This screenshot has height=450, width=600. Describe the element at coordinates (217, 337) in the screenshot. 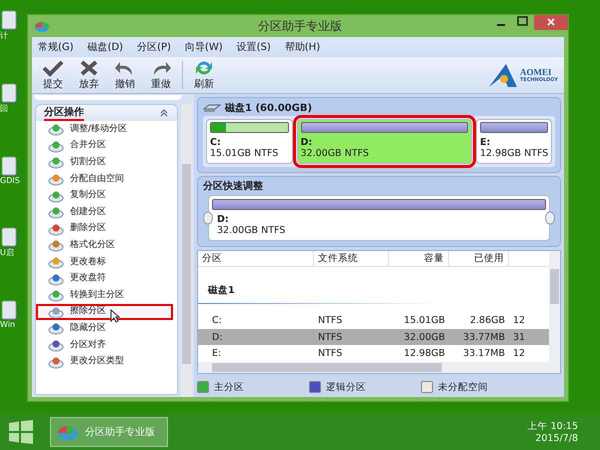

I see `table-cell-text: D:` at that location.